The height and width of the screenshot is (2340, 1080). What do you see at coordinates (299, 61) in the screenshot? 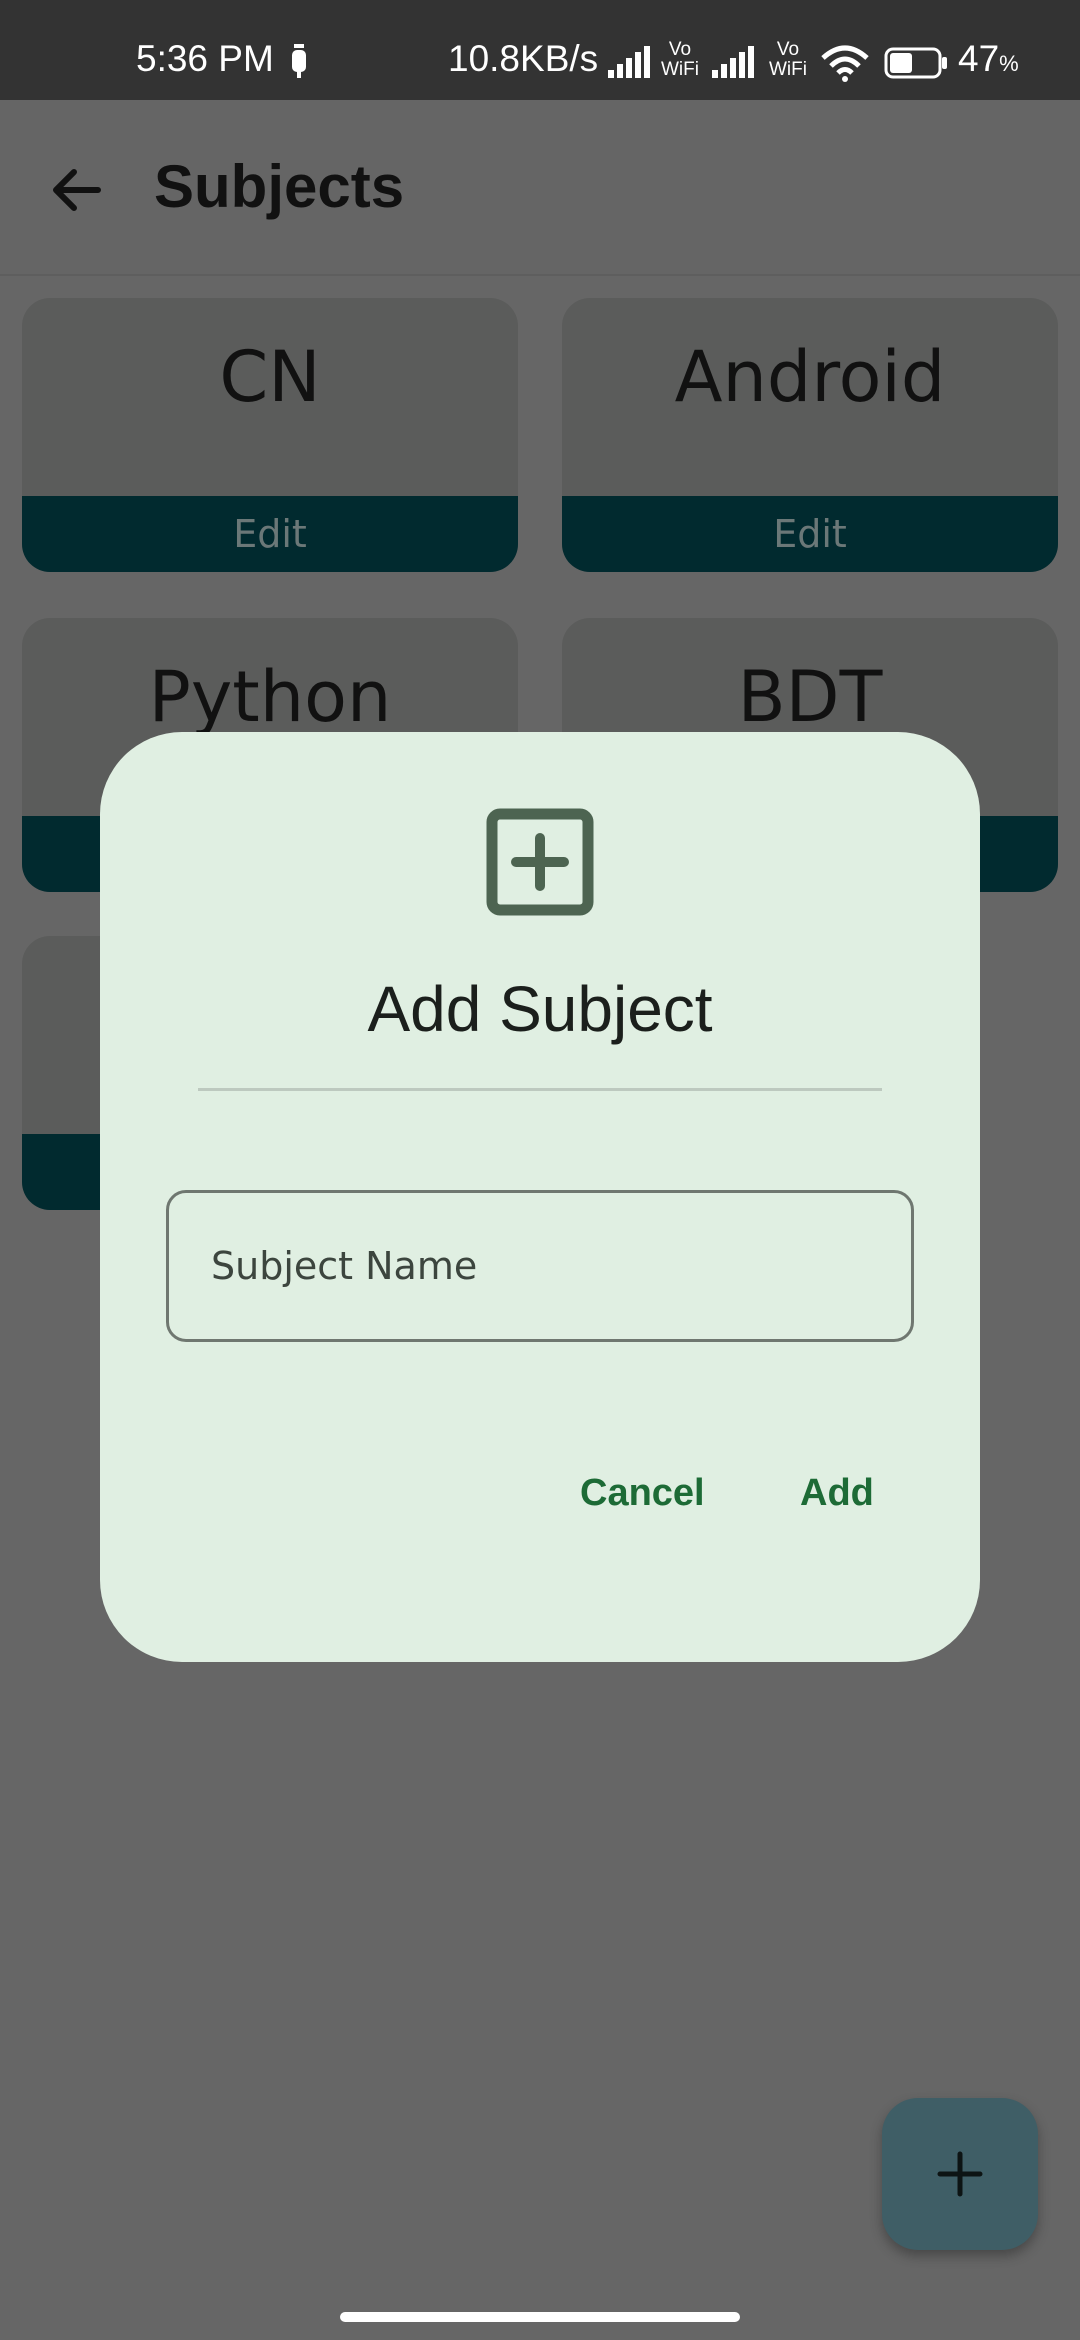
I see `notification-icon` at bounding box center [299, 61].